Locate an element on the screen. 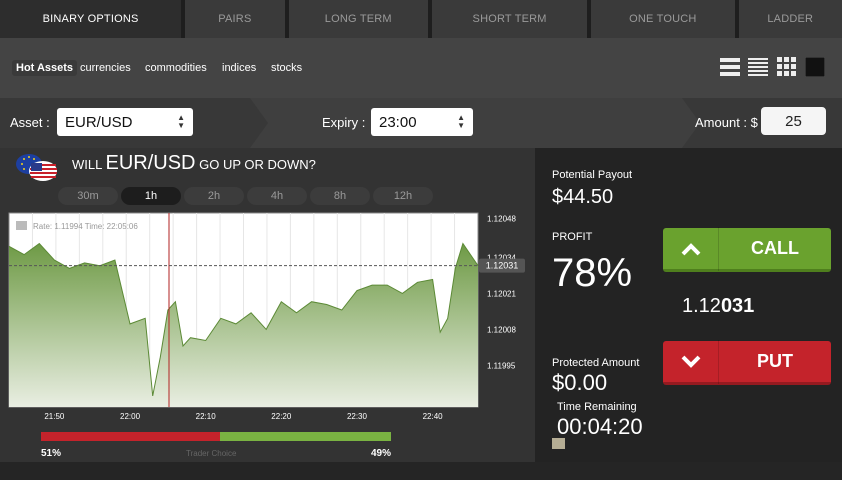 This screenshot has height=480, width=842. tab-ladder: LADDER is located at coordinates (790, 19).